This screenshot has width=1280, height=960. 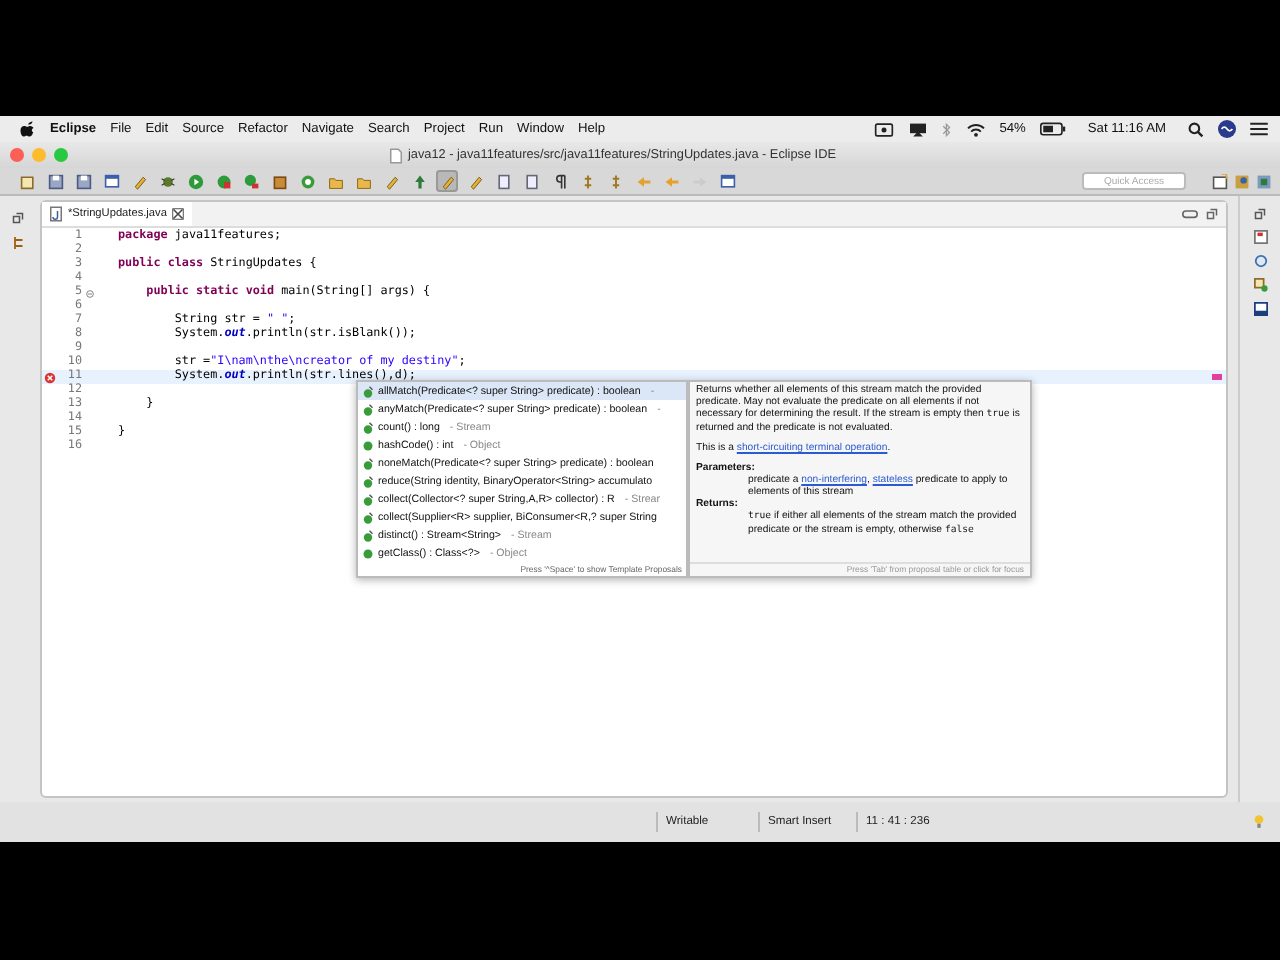 I want to click on close-window-icon, so click(x=17, y=155).